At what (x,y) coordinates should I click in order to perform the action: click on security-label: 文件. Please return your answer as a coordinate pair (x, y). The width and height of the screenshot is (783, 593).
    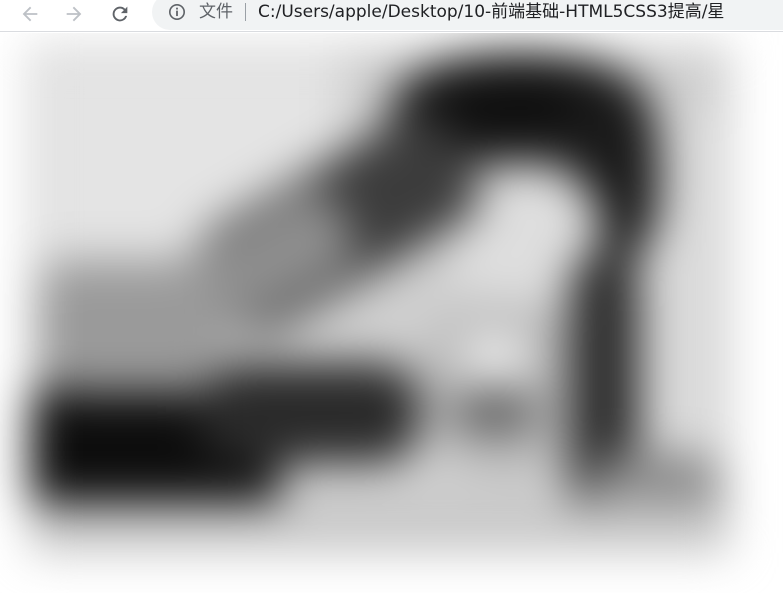
    Looking at the image, I should click on (216, 12).